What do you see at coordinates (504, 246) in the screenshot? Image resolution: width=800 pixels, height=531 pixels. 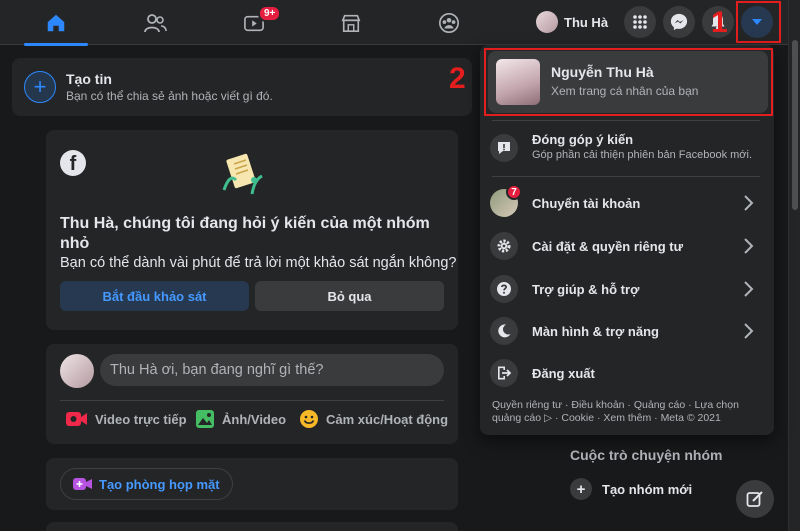 I see `gear-icon` at bounding box center [504, 246].